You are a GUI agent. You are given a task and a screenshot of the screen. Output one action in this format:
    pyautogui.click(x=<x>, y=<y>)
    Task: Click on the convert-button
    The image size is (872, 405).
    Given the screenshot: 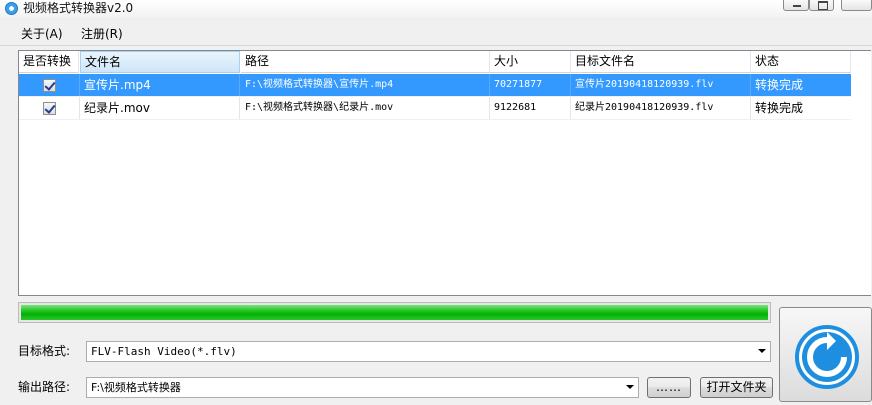 What is the action you would take?
    pyautogui.click(x=825, y=354)
    